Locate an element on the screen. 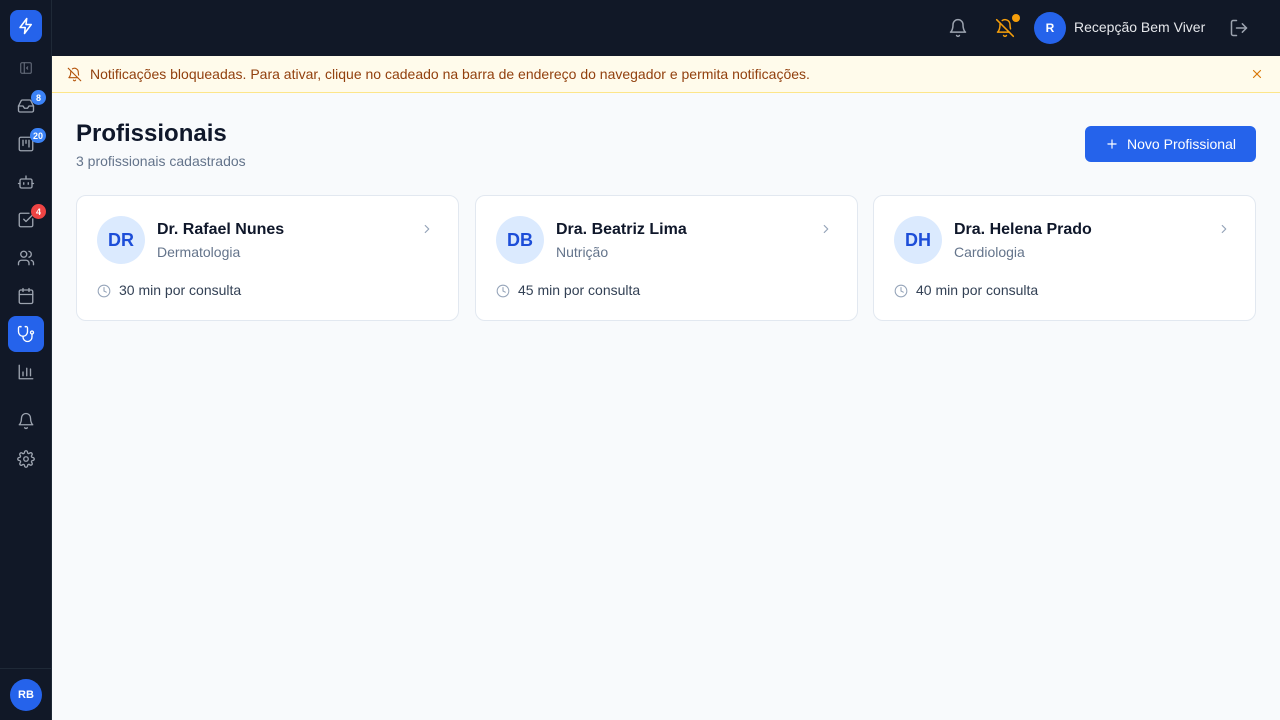  notification-dot is located at coordinates (1016, 18).